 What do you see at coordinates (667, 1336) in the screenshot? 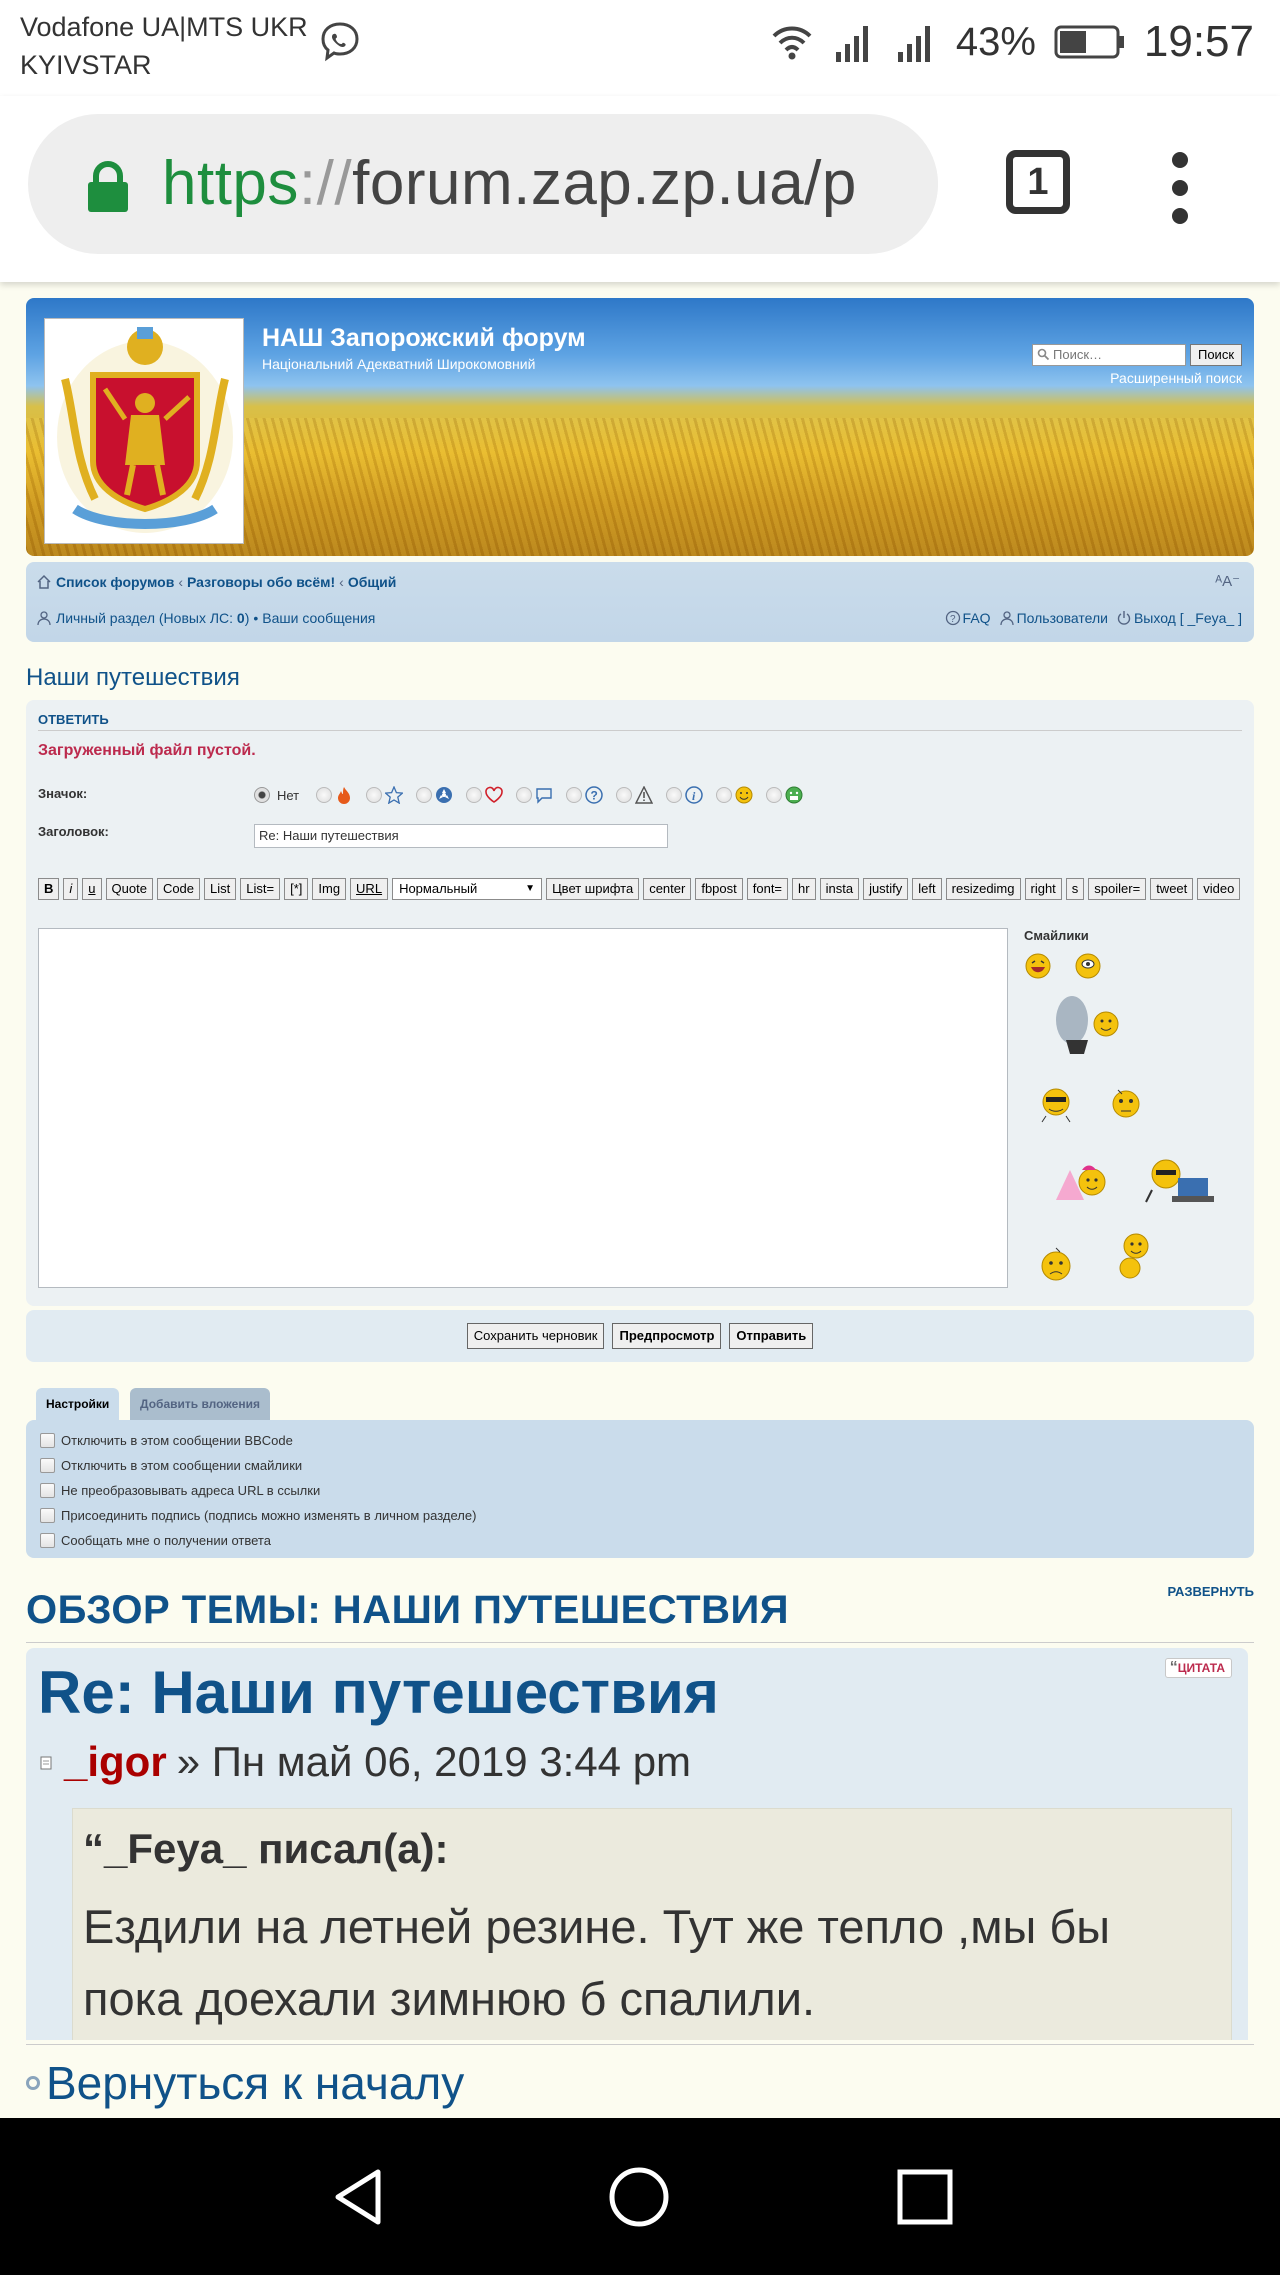
I see `preview-button: Предпросмотр` at bounding box center [667, 1336].